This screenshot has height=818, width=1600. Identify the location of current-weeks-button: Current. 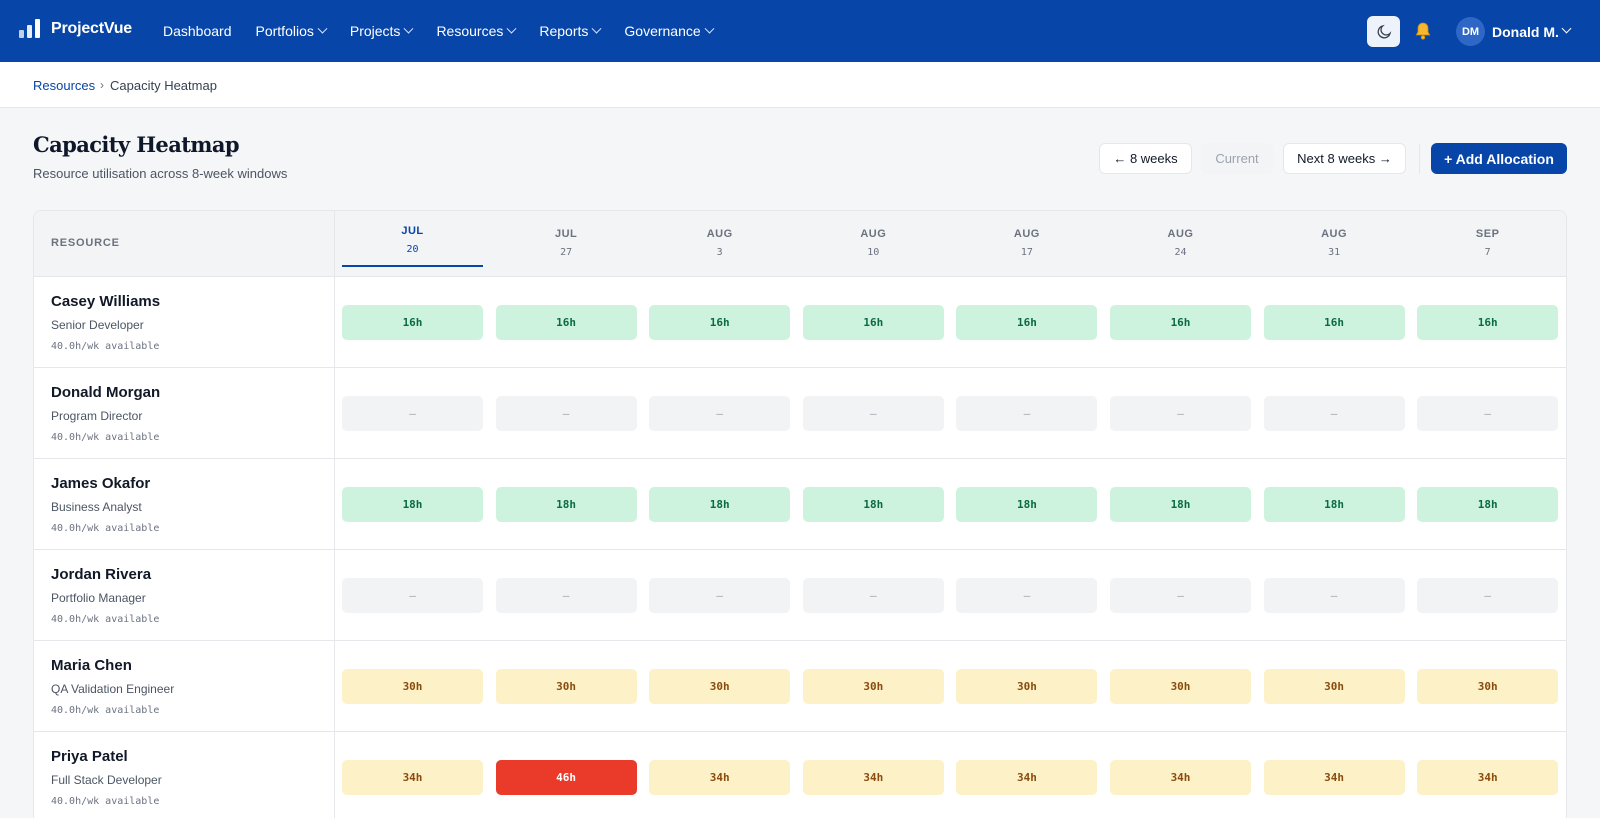
(1237, 158).